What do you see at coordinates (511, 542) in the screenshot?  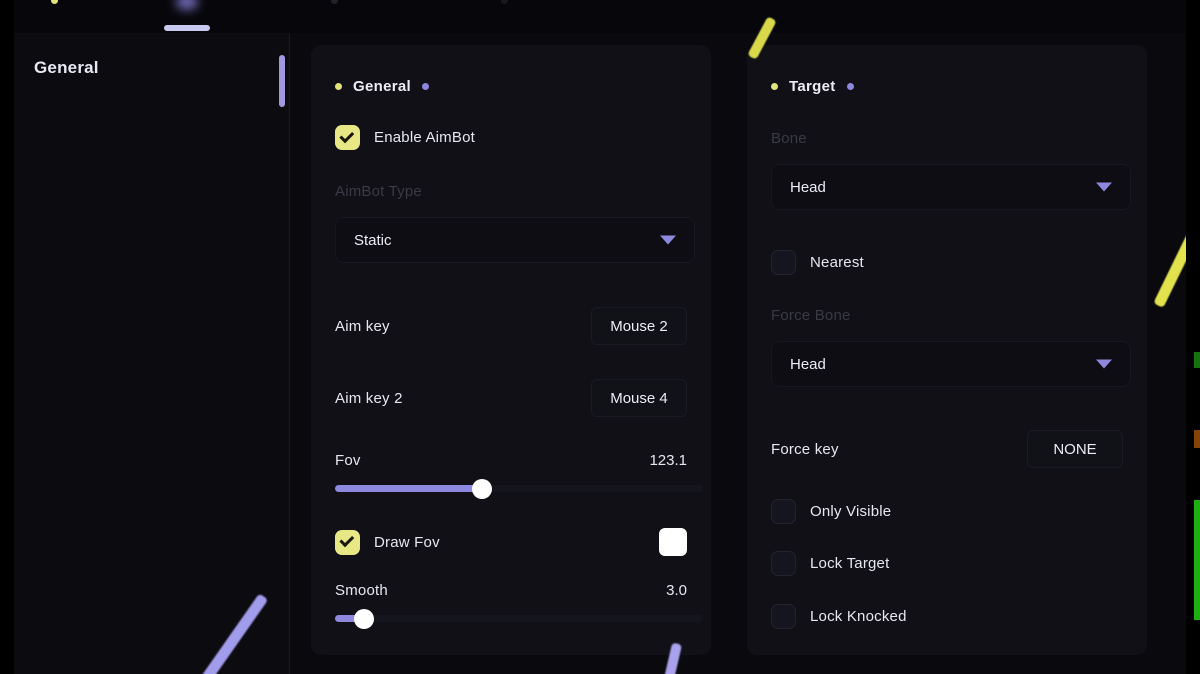 I see `draw-fov-row: Draw Fov` at bounding box center [511, 542].